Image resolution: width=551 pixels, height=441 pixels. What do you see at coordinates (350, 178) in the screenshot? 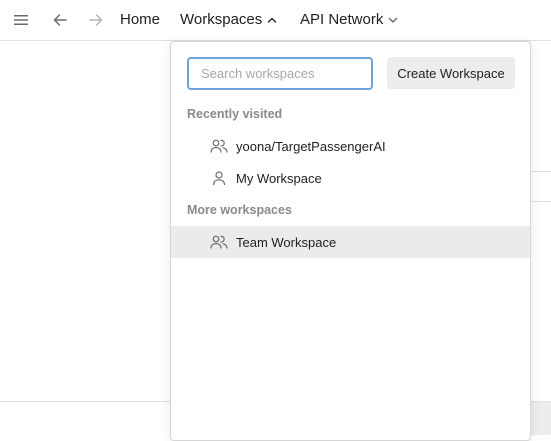
I see `workspace-item-my-workspace: My Workspace` at bounding box center [350, 178].